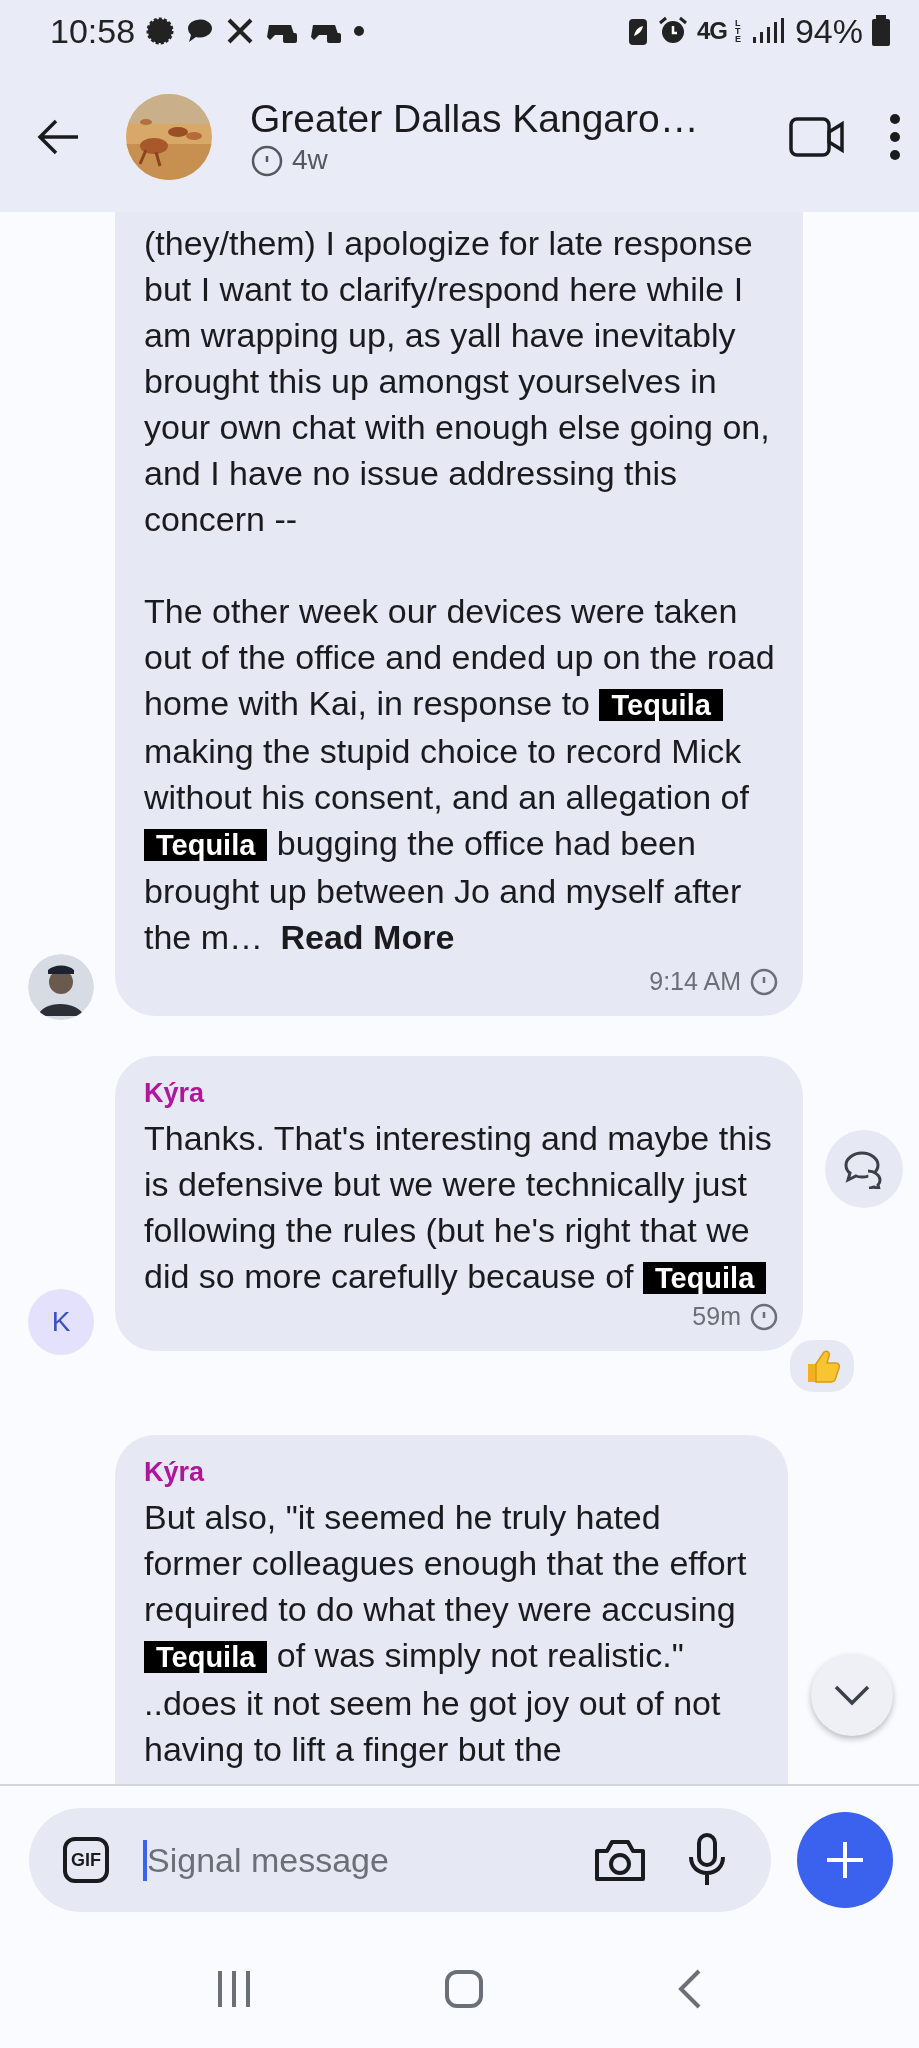 The width and height of the screenshot is (919, 2048). I want to click on video-call-button, so click(817, 137).